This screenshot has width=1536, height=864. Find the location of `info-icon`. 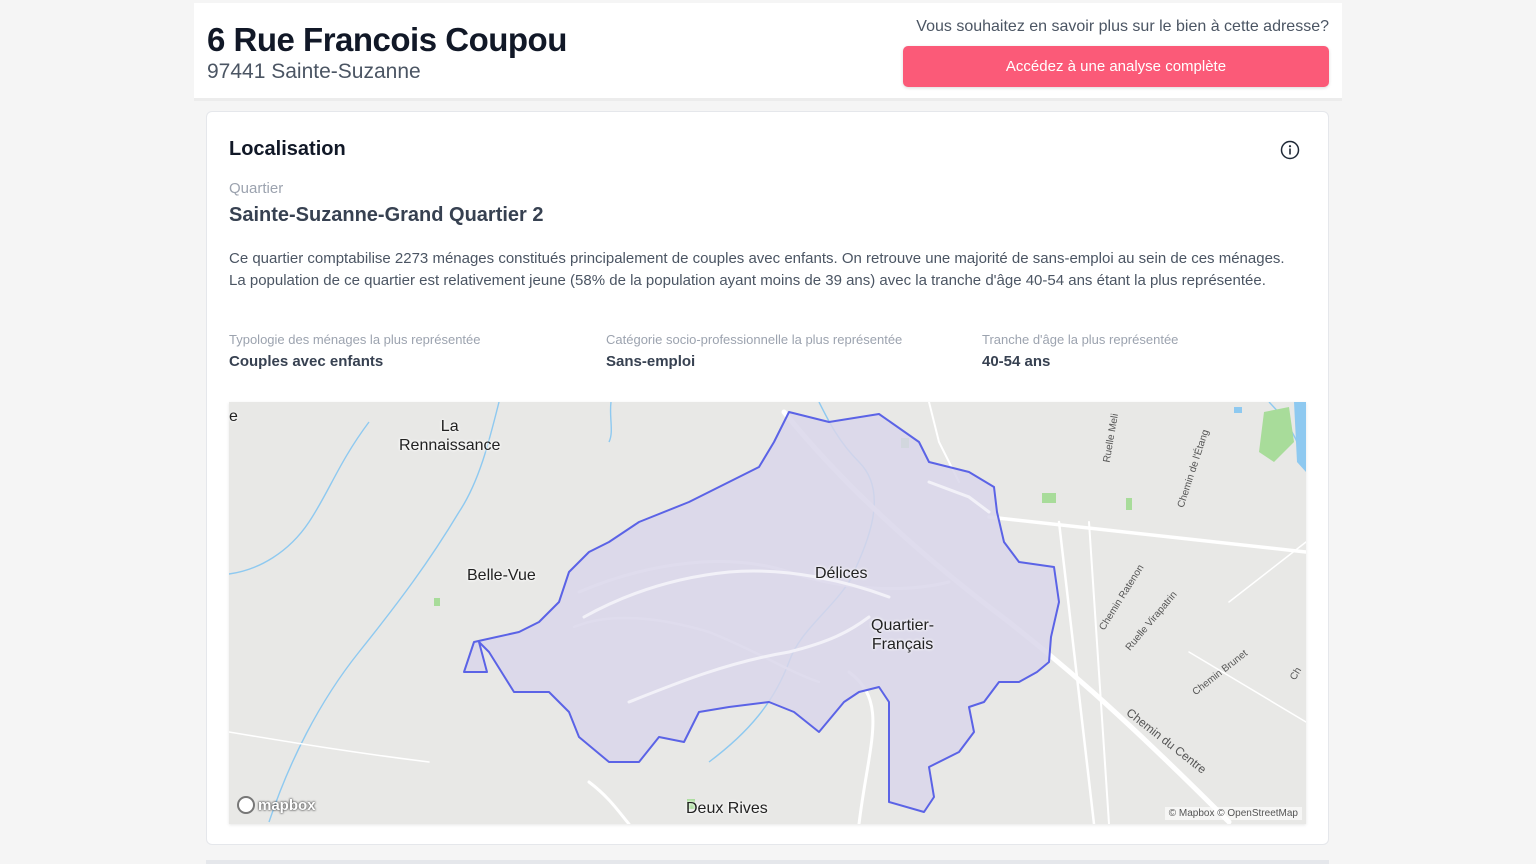

info-icon is located at coordinates (1290, 150).